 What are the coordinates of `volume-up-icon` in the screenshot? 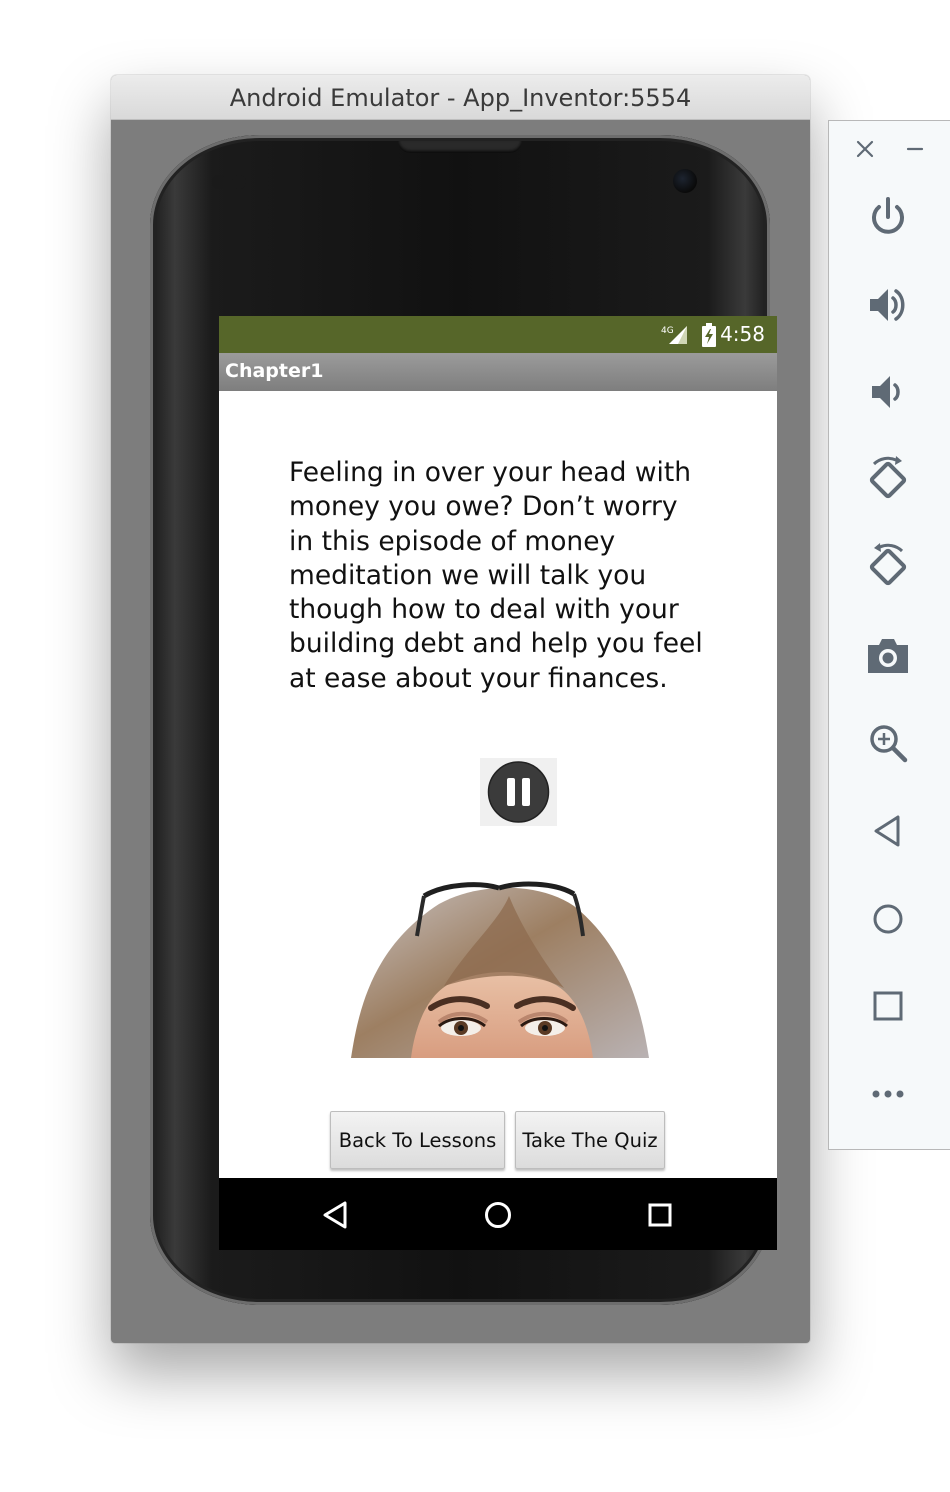 It's located at (887, 305).